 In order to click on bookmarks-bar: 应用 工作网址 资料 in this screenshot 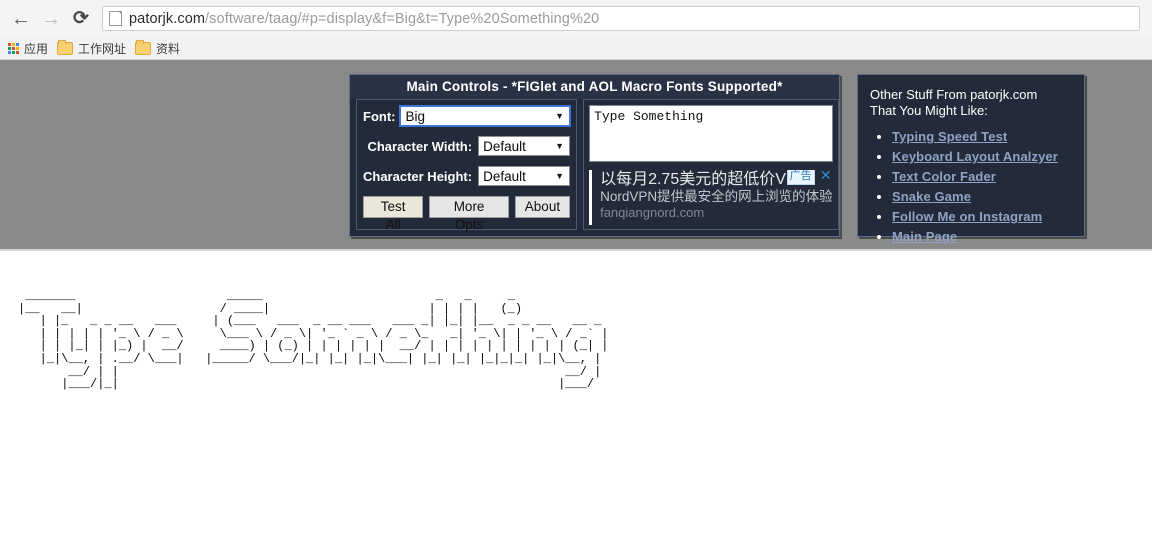, I will do `click(576, 48)`.